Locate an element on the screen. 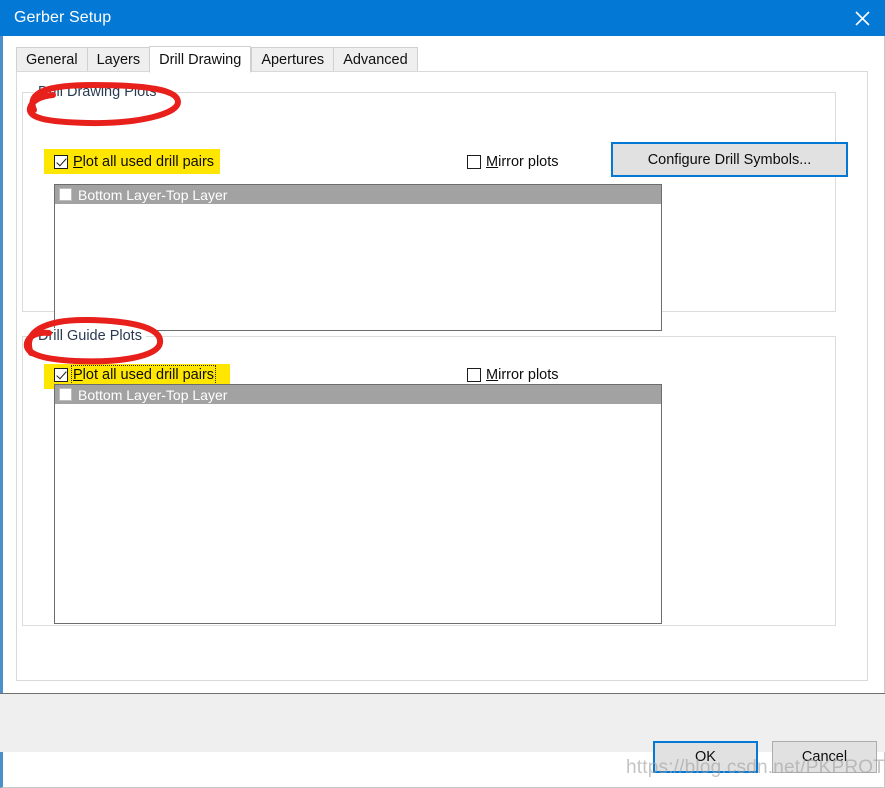 This screenshot has width=885, height=788. checkbox-mirror-plots-guide: Mirror plots is located at coordinates (513, 375).